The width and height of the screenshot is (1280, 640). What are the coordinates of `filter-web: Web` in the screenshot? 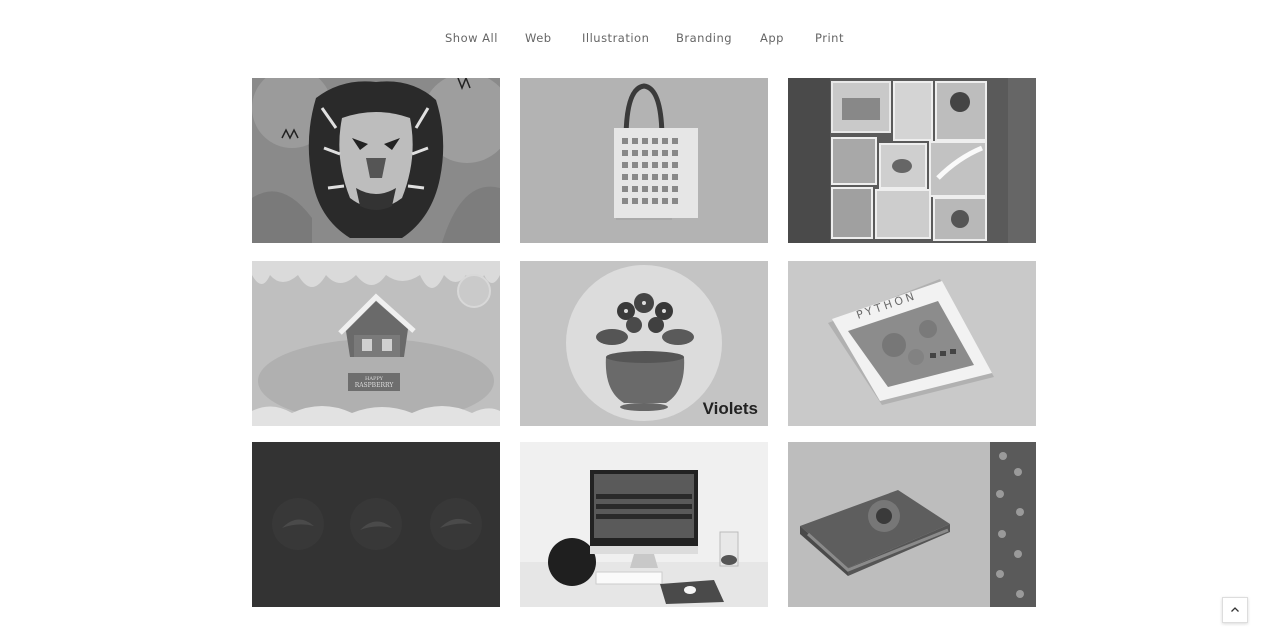 It's located at (538, 38).